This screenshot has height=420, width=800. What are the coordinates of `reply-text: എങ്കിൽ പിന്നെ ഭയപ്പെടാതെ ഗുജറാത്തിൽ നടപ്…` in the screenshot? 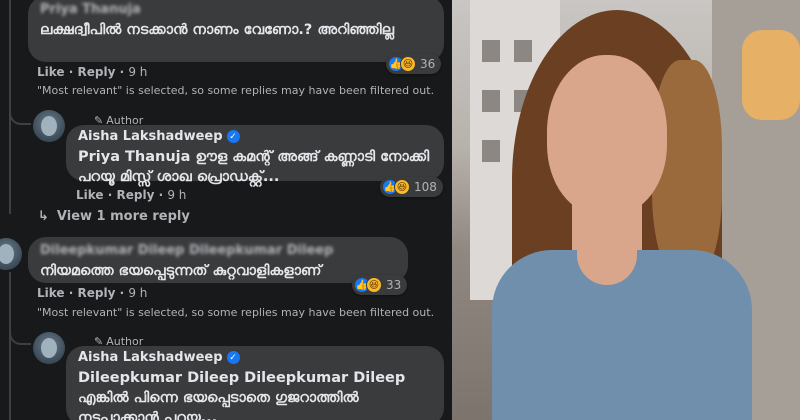 It's located at (218, 405).